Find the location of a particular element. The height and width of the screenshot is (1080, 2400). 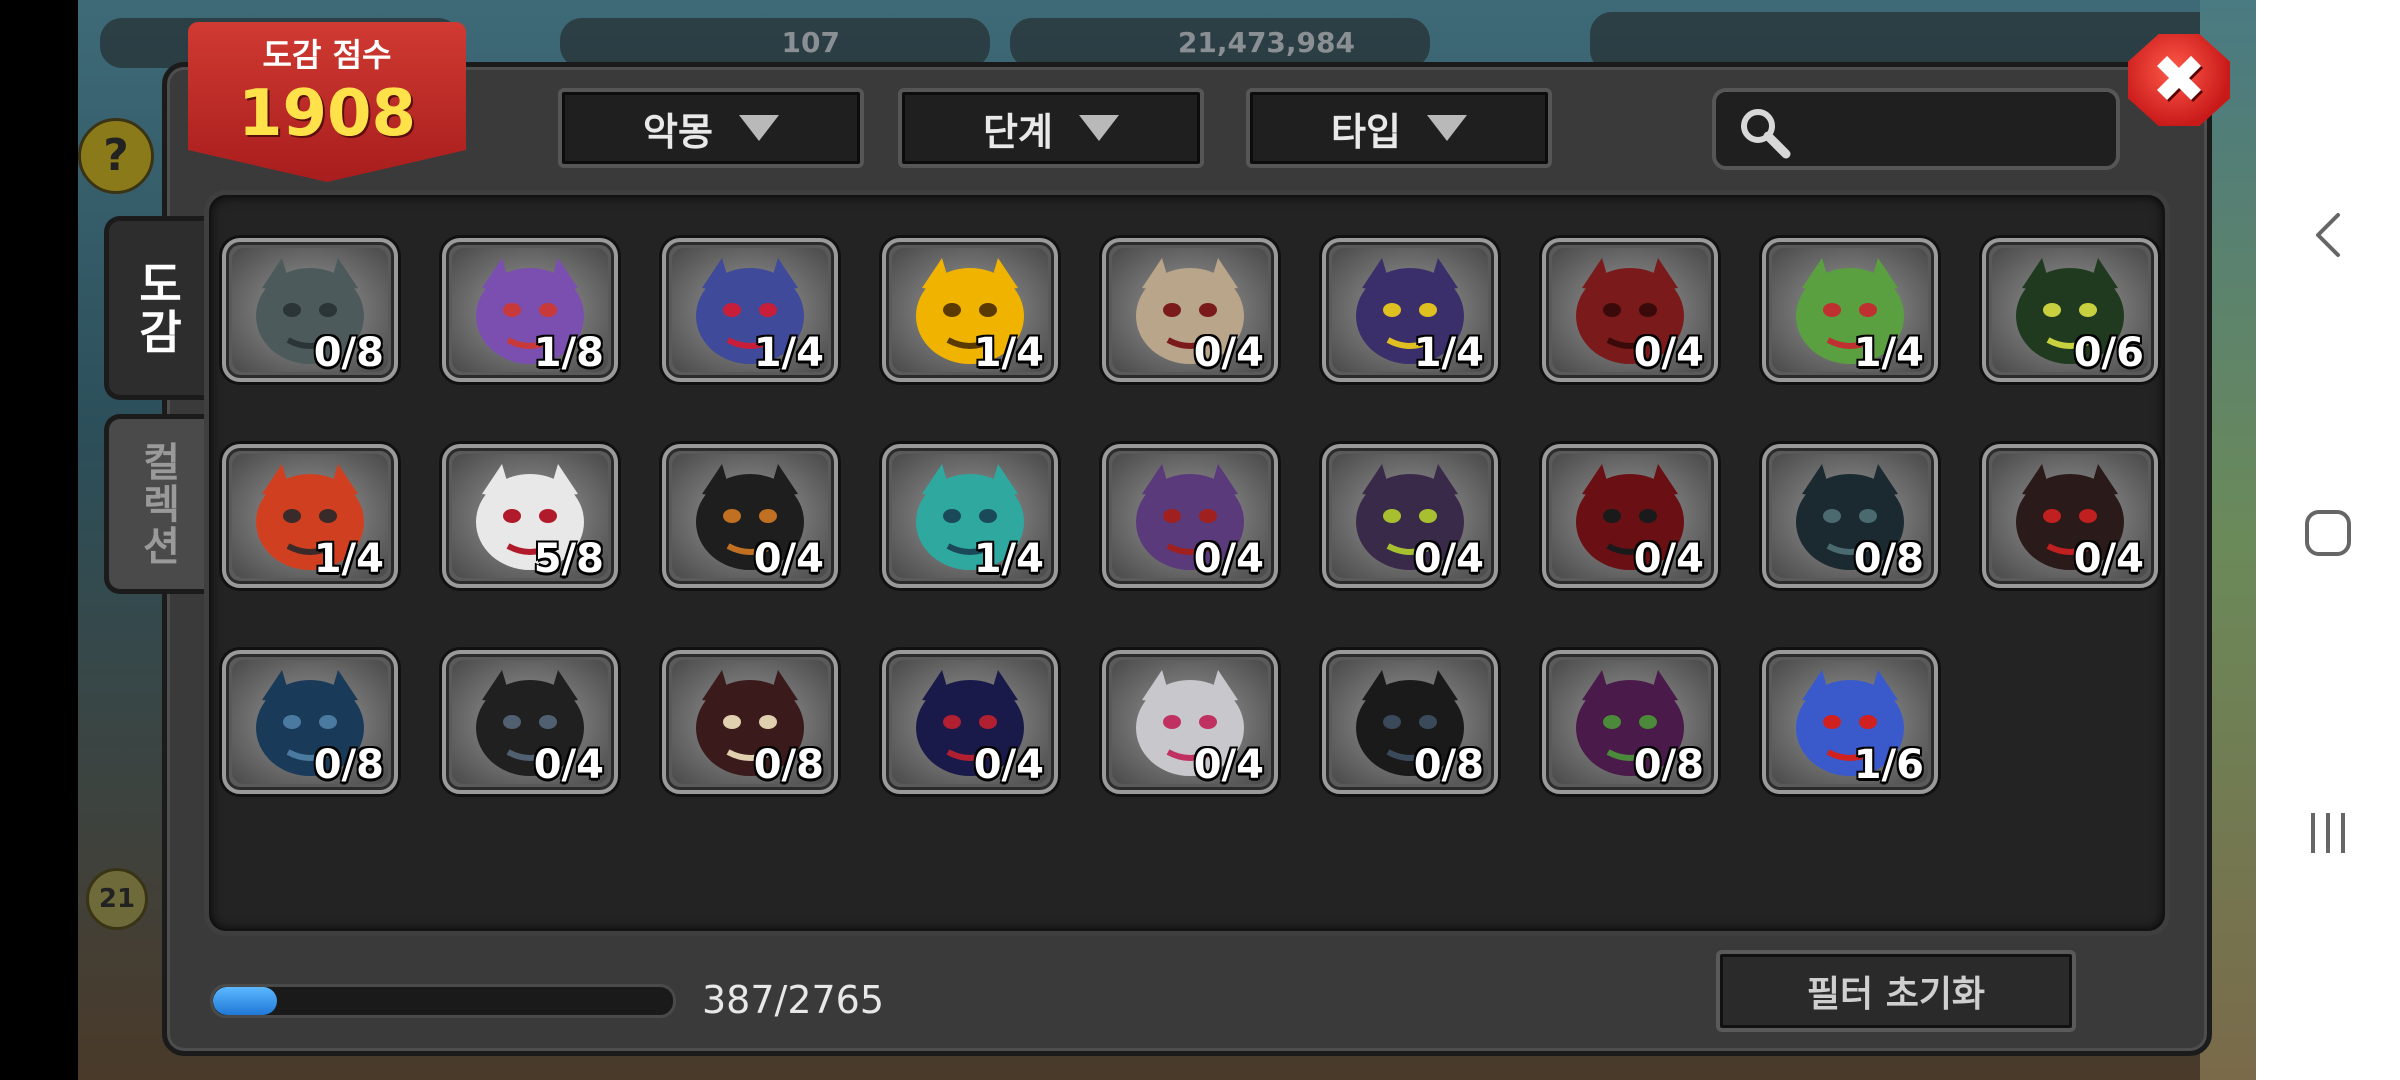

reset-filter-button: 필터 초기화 is located at coordinates (1896, 991).